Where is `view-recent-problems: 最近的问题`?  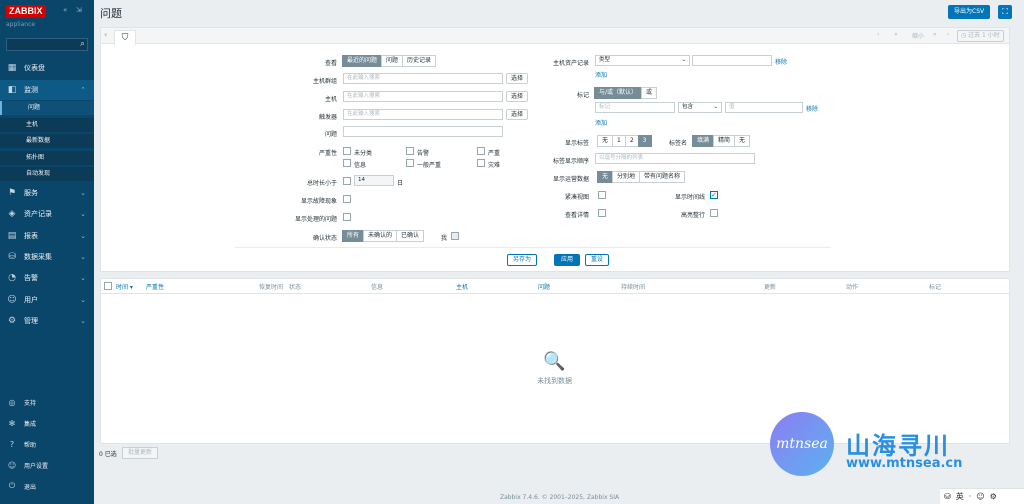
view-recent-problems: 最近的问题 is located at coordinates (362, 61).